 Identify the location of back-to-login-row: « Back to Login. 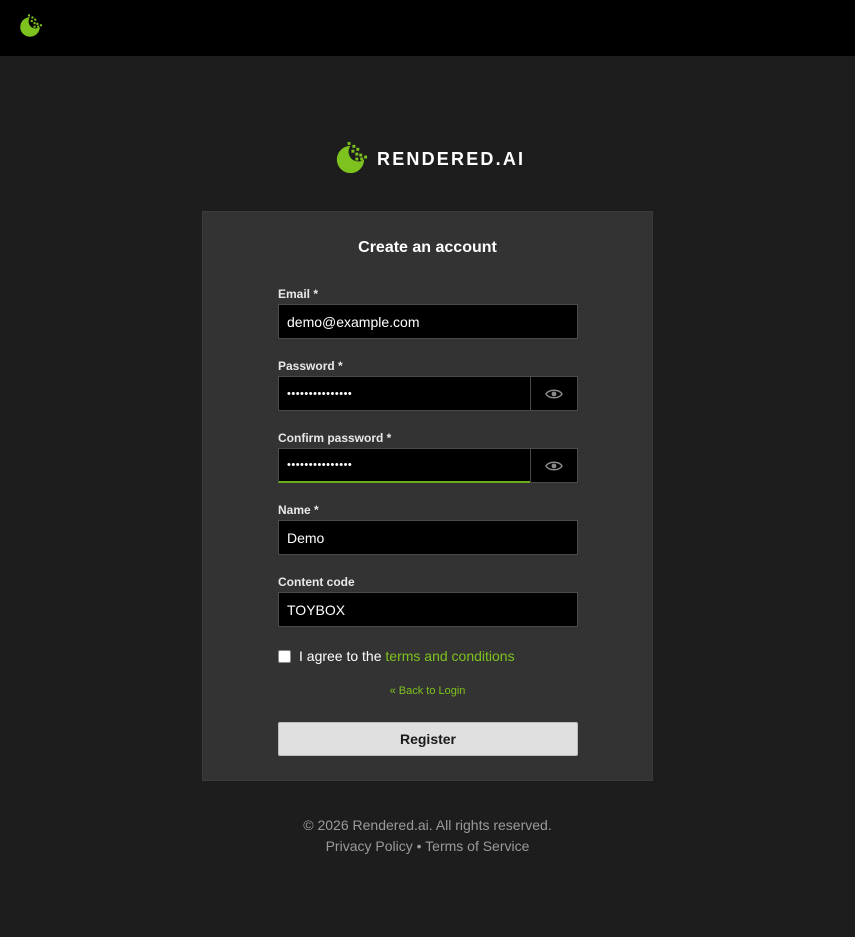
(427, 691).